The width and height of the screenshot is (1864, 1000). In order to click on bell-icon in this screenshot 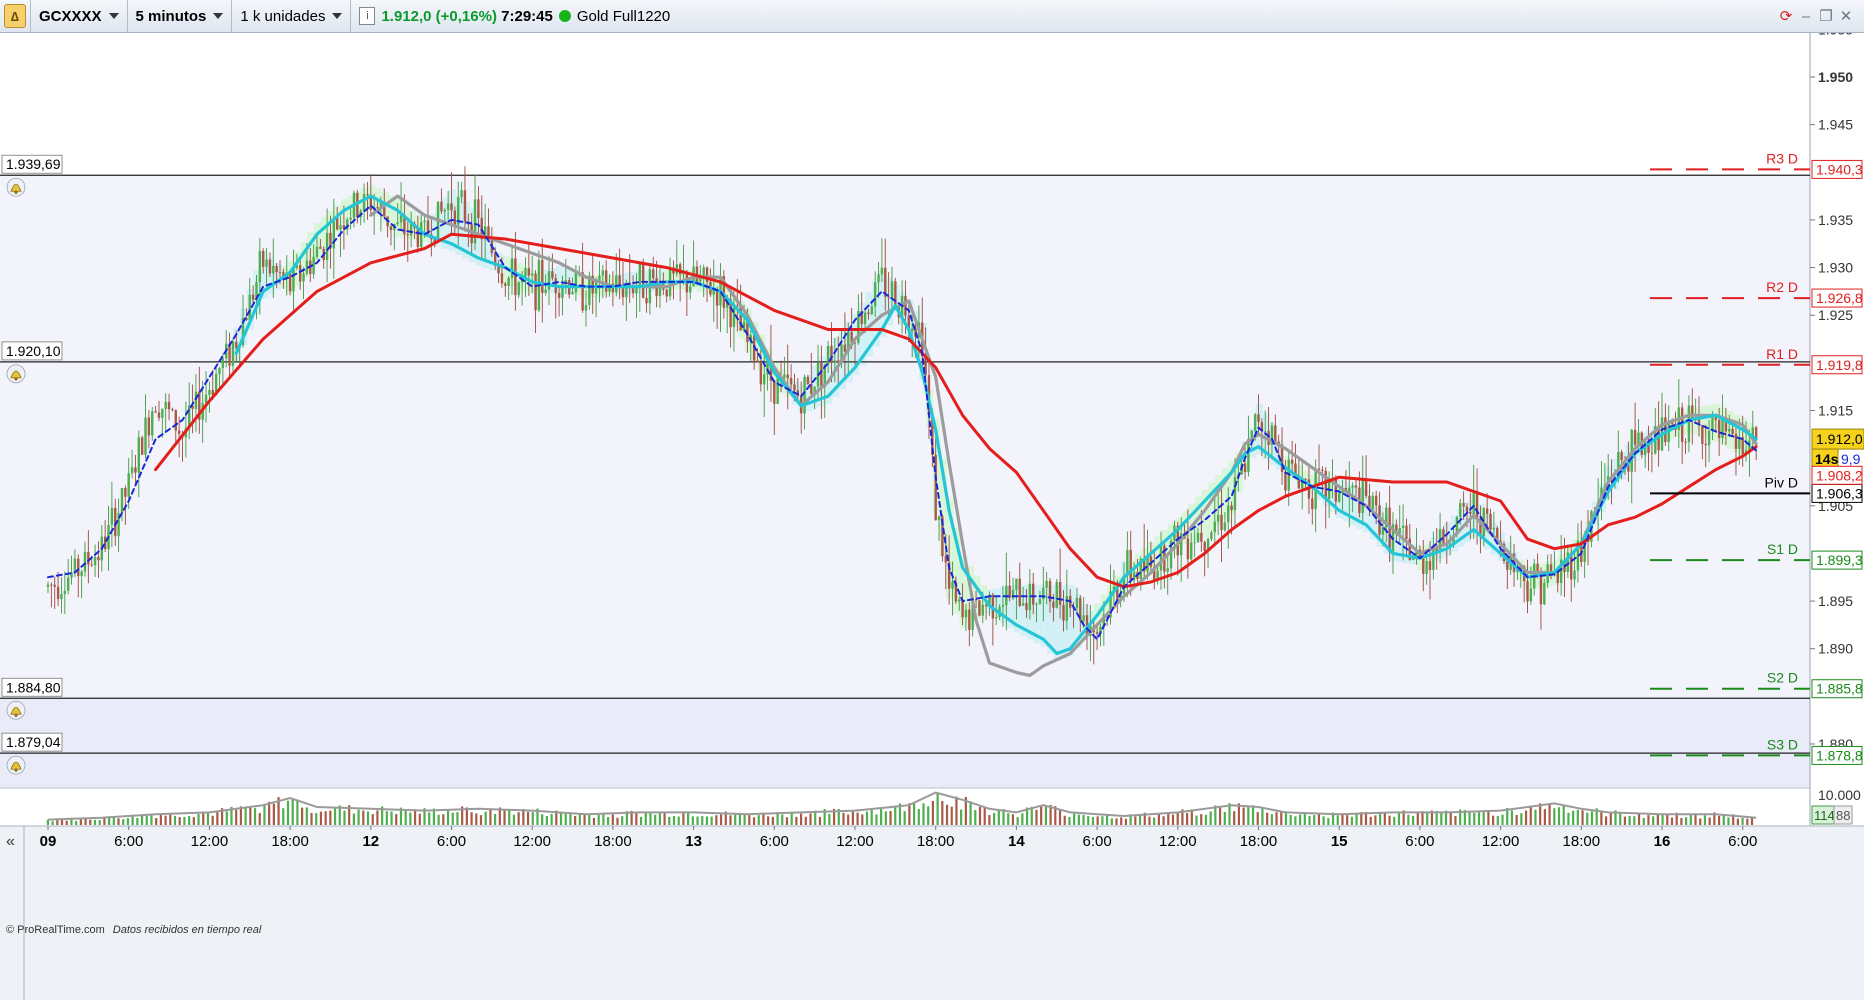, I will do `click(16, 374)`.